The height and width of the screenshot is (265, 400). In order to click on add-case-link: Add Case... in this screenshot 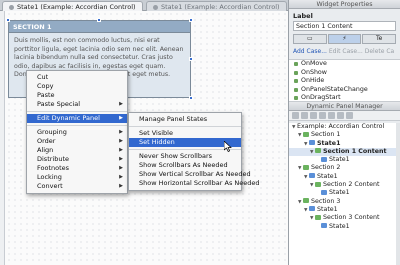, I will do `click(310, 51)`.